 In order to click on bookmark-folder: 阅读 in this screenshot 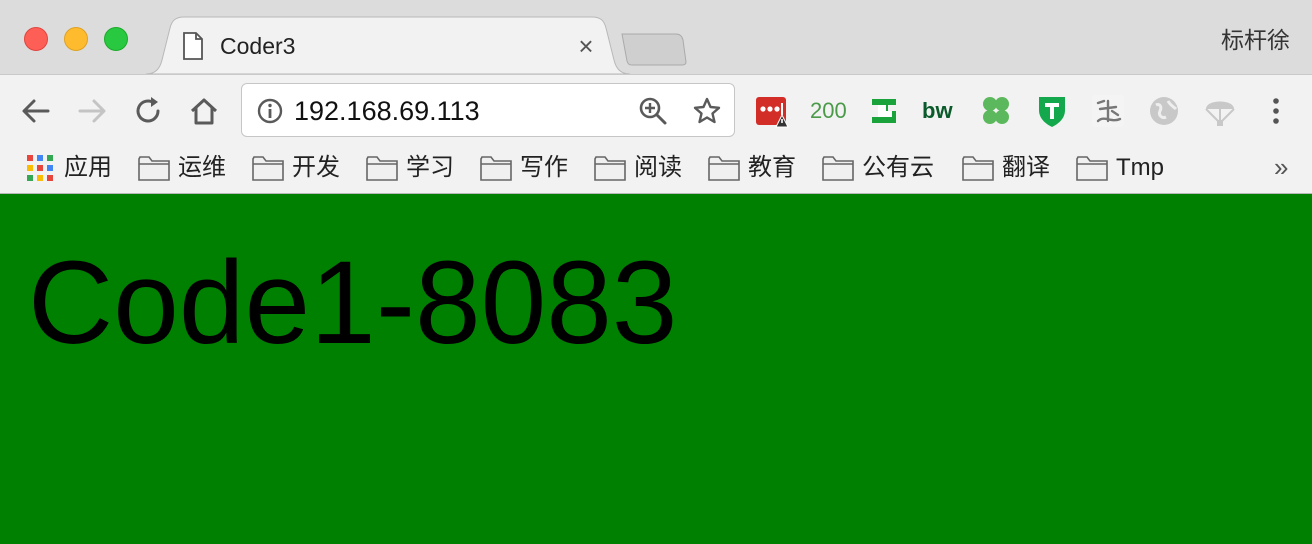, I will do `click(638, 168)`.